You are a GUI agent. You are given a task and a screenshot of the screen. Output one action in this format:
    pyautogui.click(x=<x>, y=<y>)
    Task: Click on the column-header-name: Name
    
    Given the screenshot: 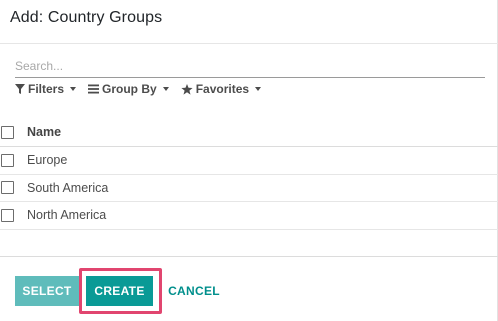 What is the action you would take?
    pyautogui.click(x=44, y=132)
    